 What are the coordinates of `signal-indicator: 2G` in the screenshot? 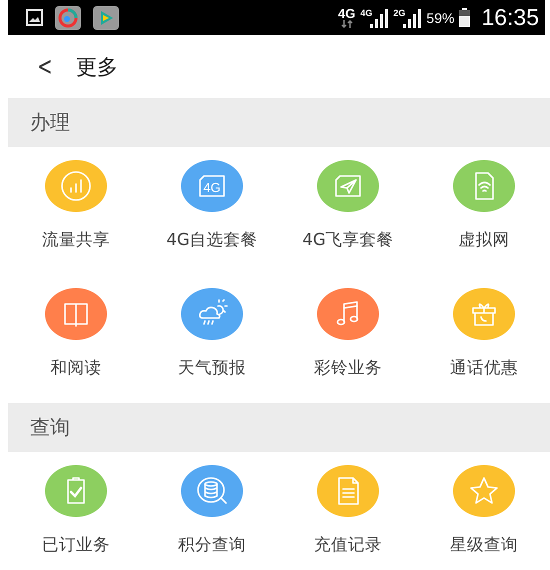 It's located at (407, 18).